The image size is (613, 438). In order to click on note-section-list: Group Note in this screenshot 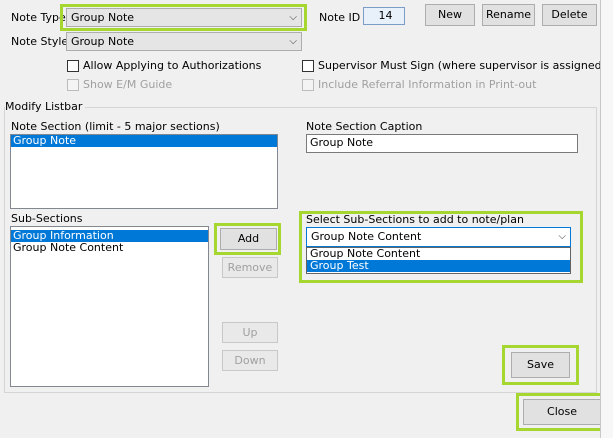, I will do `click(144, 171)`.